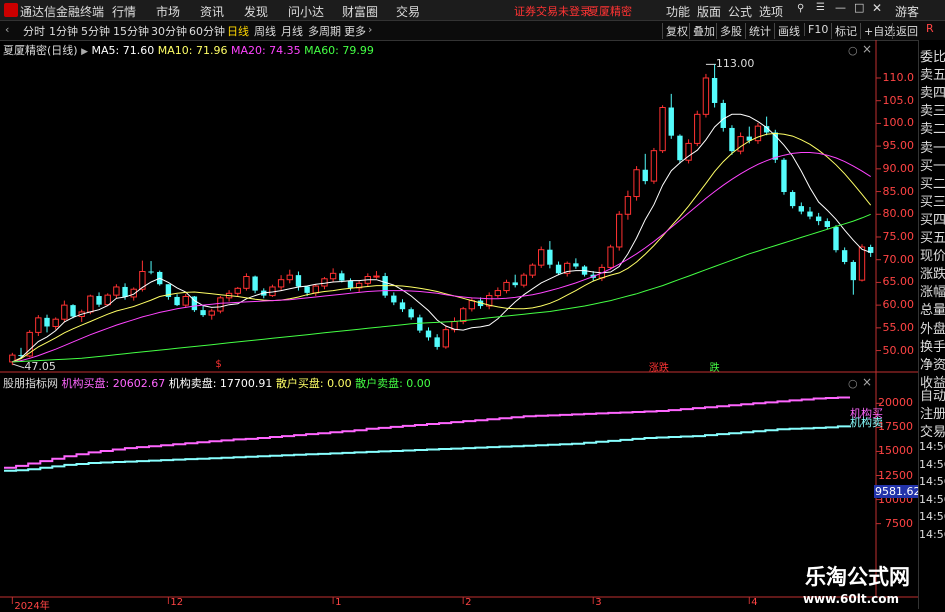 Image resolution: width=945 pixels, height=612 pixels. What do you see at coordinates (932, 57) in the screenshot?
I see `sidebar-field-label: 委比` at bounding box center [932, 57].